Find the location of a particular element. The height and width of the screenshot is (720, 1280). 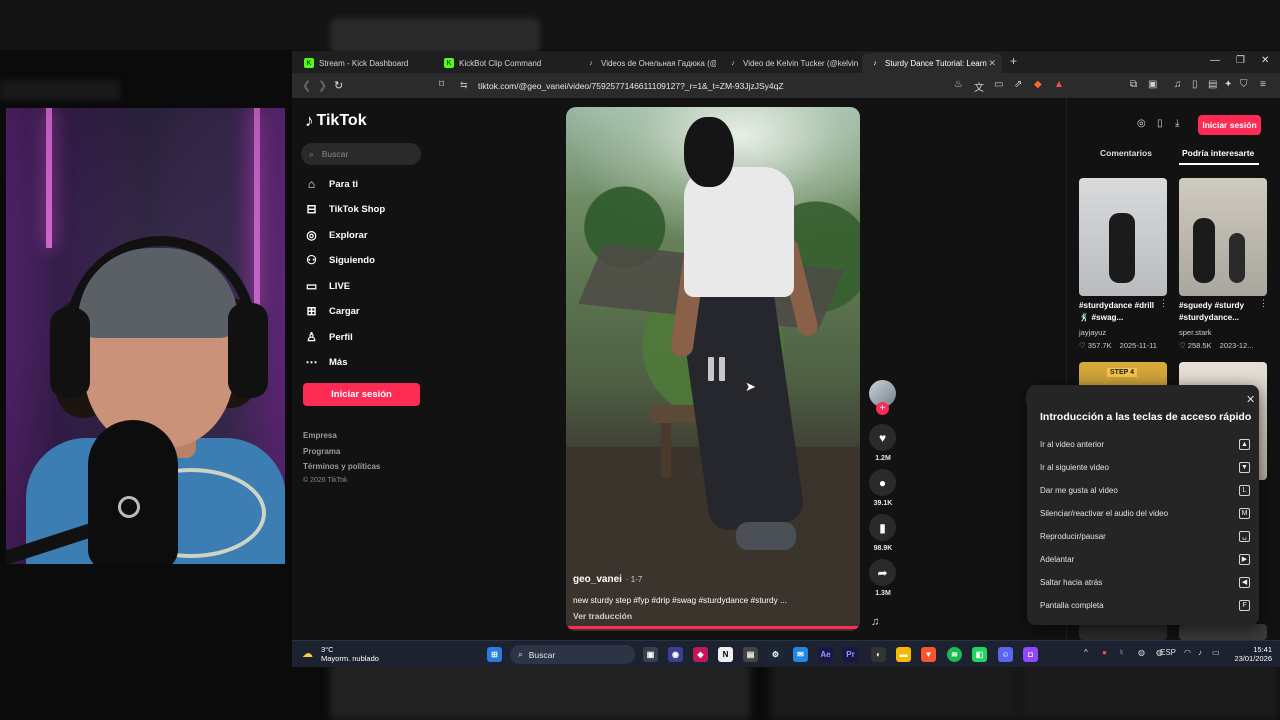

comment-button: ● is located at coordinates (882, 482).